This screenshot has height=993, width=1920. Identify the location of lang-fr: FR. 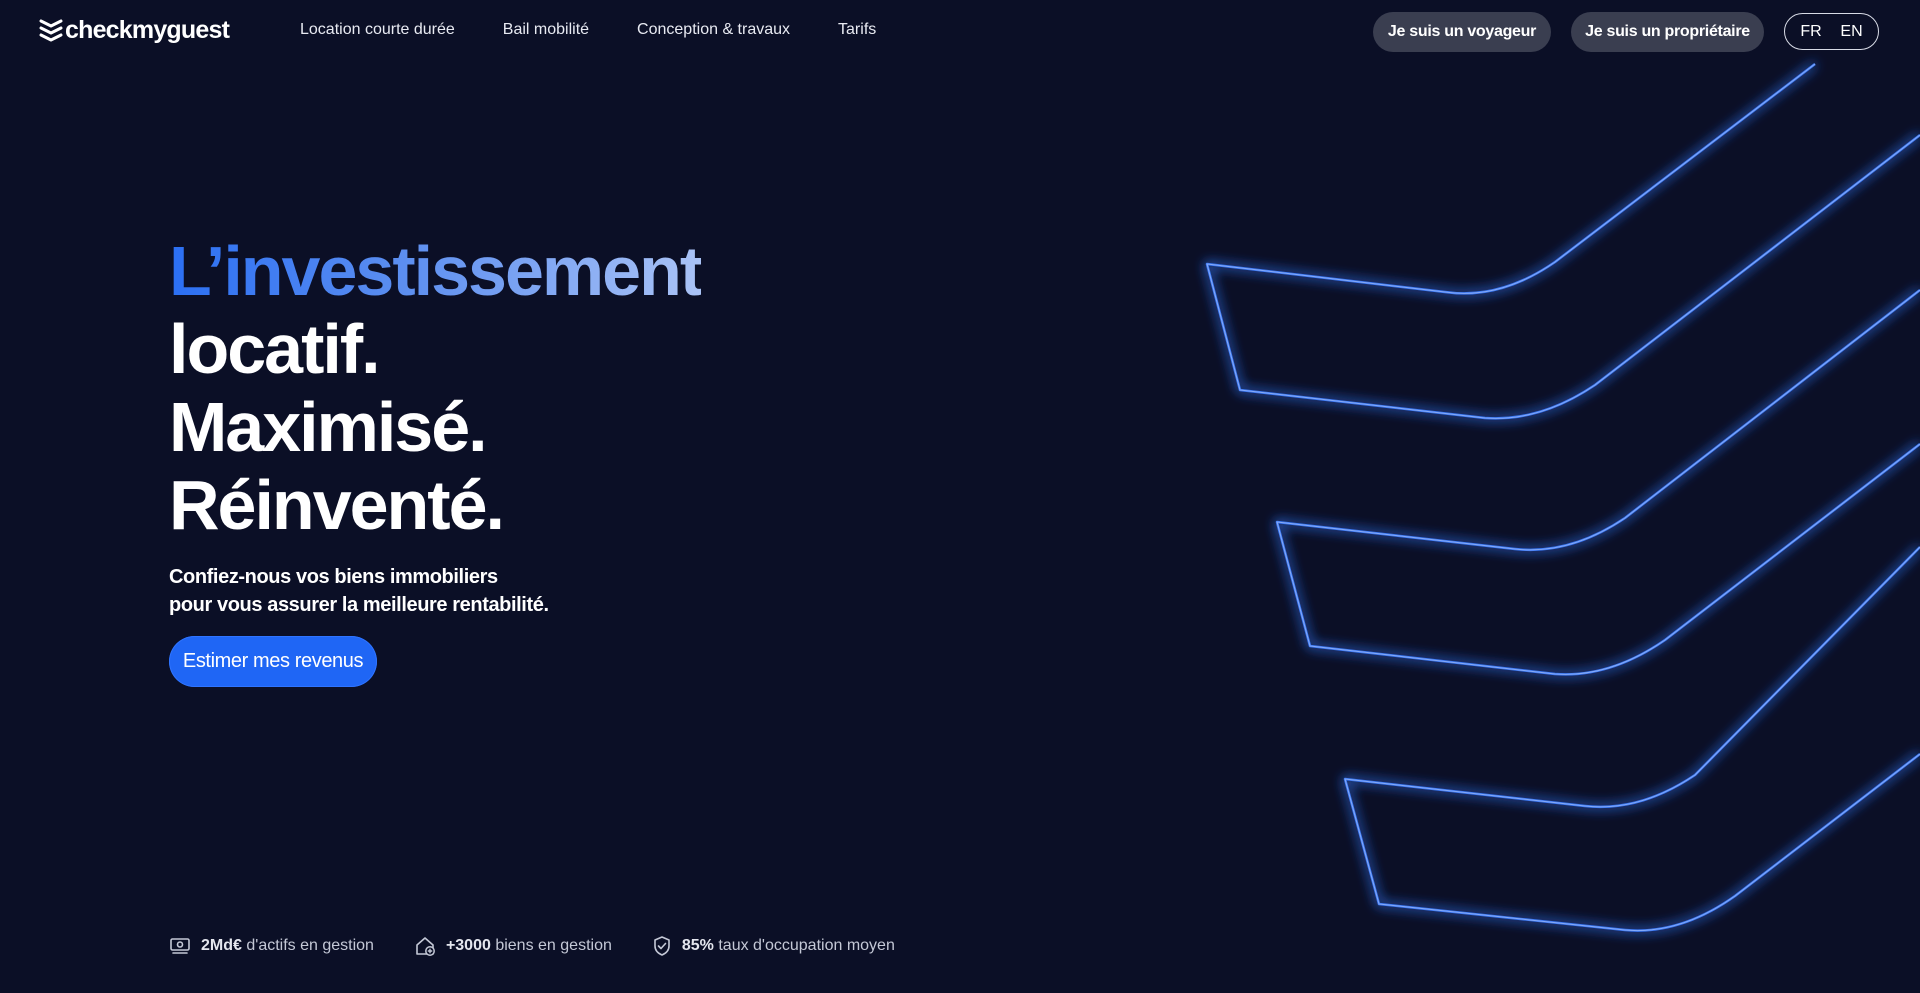
(1810, 32).